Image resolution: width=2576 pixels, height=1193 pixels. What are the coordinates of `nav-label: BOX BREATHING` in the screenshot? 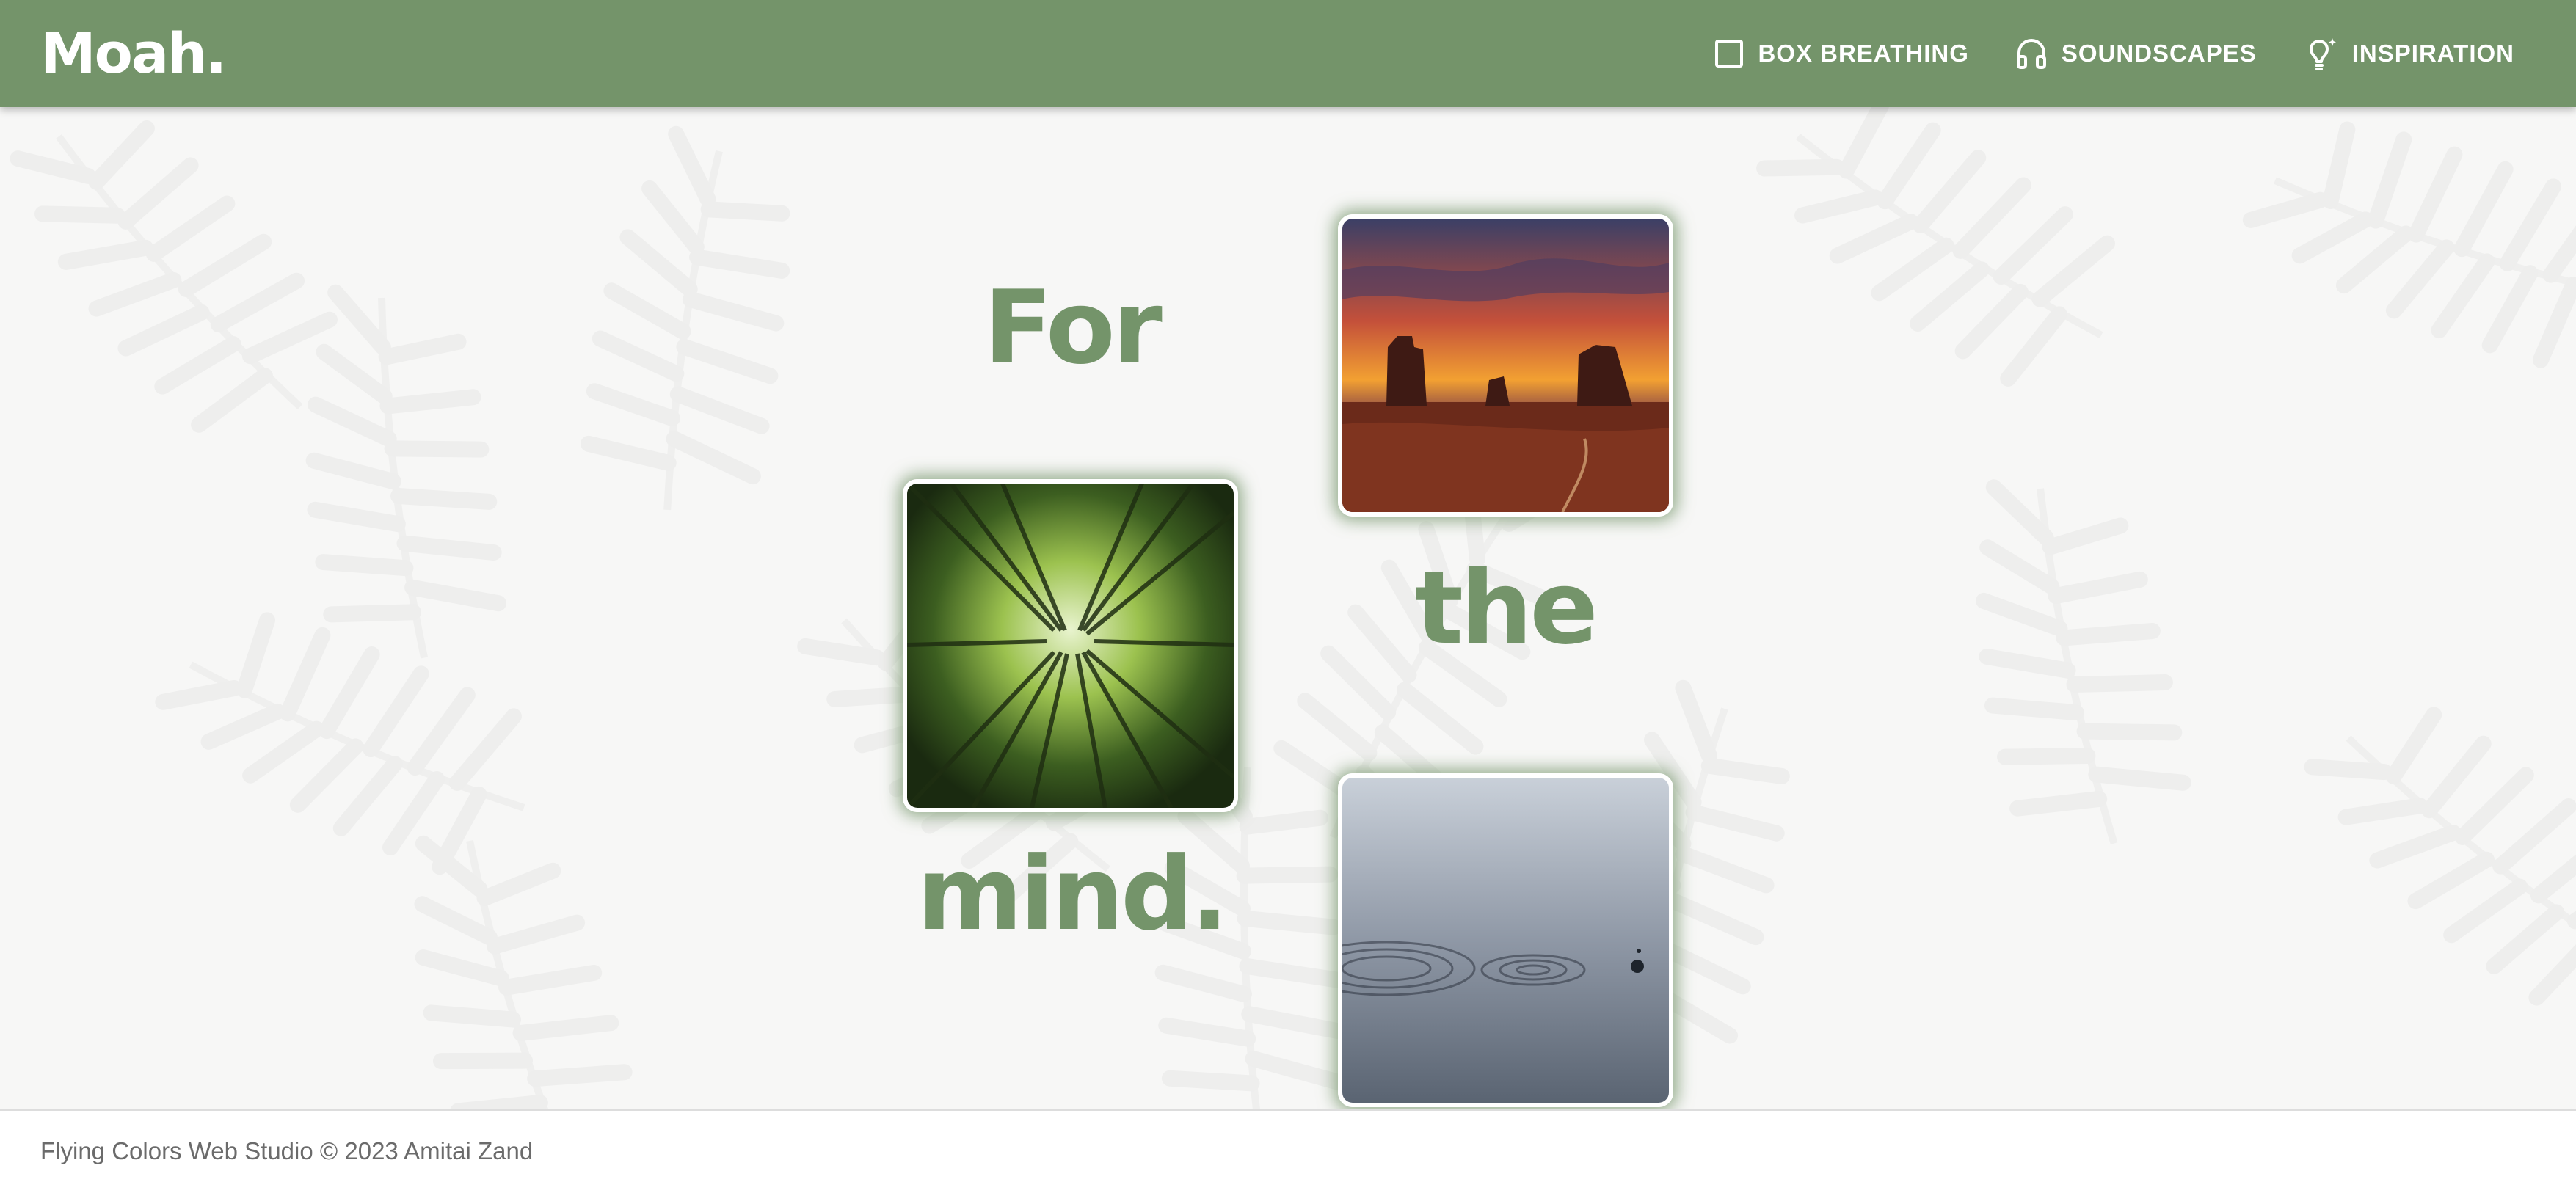 It's located at (1863, 54).